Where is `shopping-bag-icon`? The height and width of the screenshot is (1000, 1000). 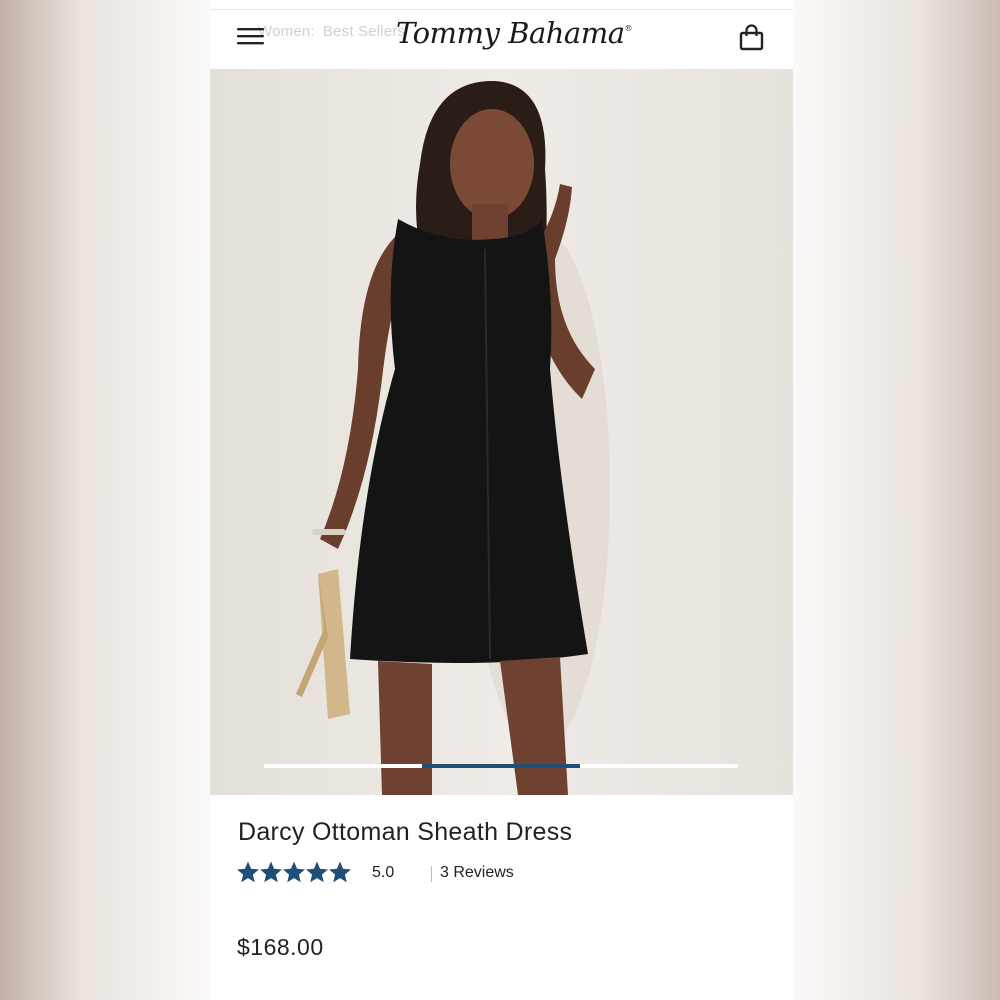
shopping-bag-icon is located at coordinates (751, 37).